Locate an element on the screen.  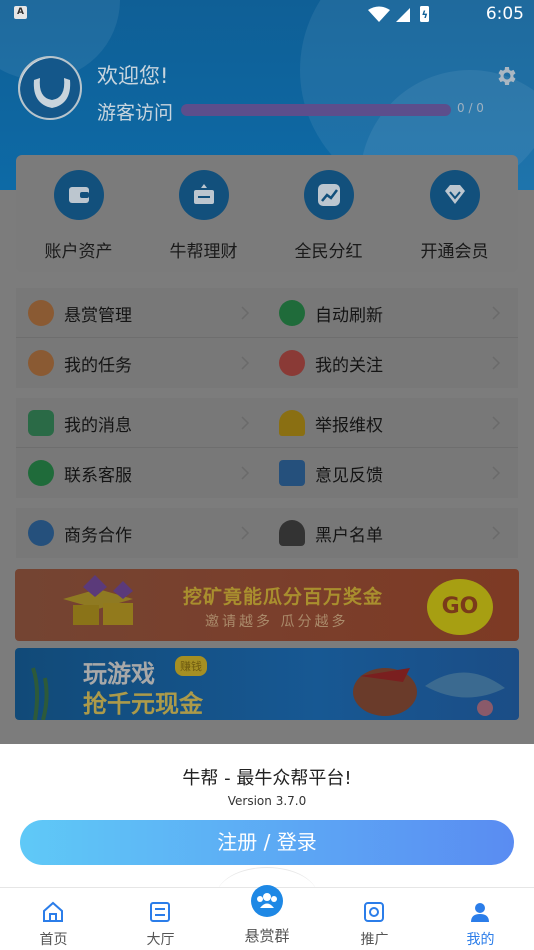
hall-icon is located at coordinates (160, 912).